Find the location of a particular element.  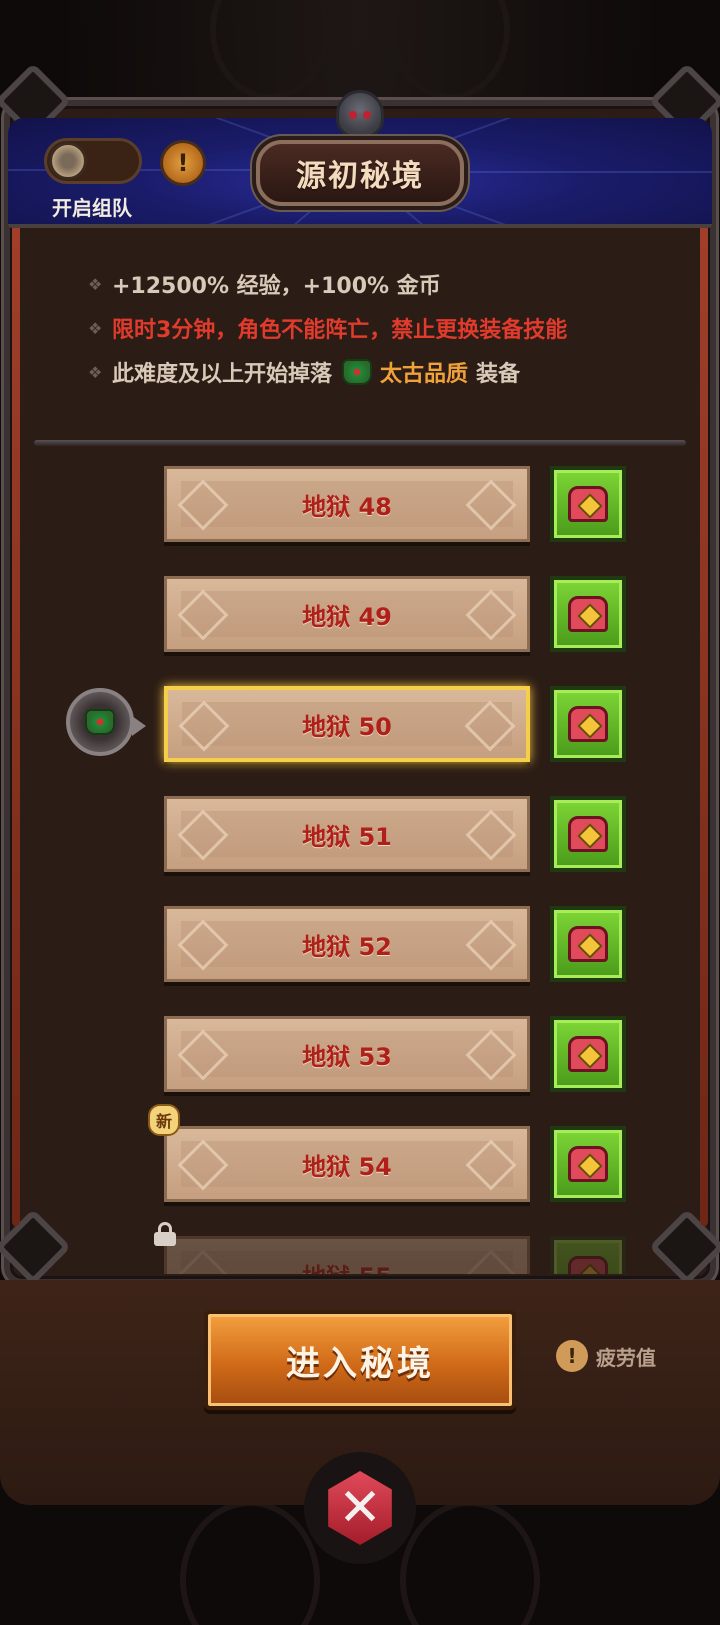

difficulty-plaque: 地狱 49 is located at coordinates (347, 614).